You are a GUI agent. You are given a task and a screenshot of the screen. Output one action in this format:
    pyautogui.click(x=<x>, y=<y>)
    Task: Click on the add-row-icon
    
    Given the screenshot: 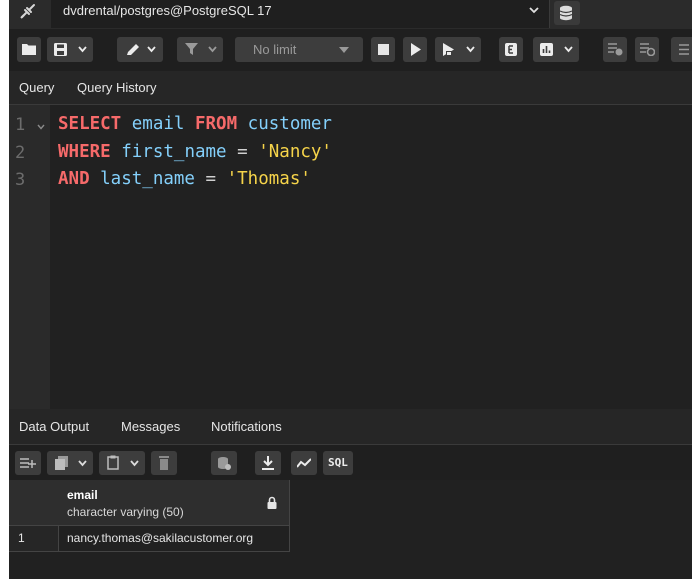 What is the action you would take?
    pyautogui.click(x=28, y=463)
    